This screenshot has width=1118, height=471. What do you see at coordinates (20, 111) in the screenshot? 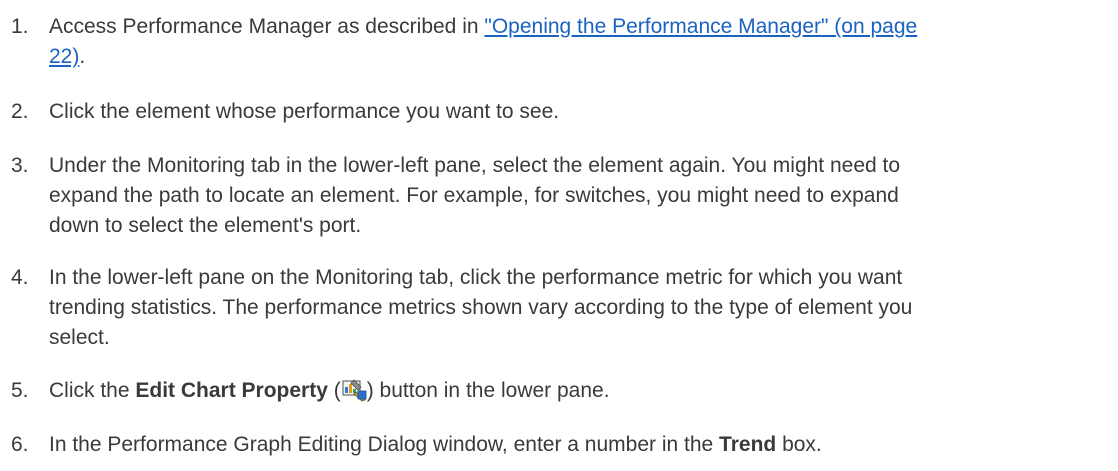
I see `step-number: 2.` at bounding box center [20, 111].